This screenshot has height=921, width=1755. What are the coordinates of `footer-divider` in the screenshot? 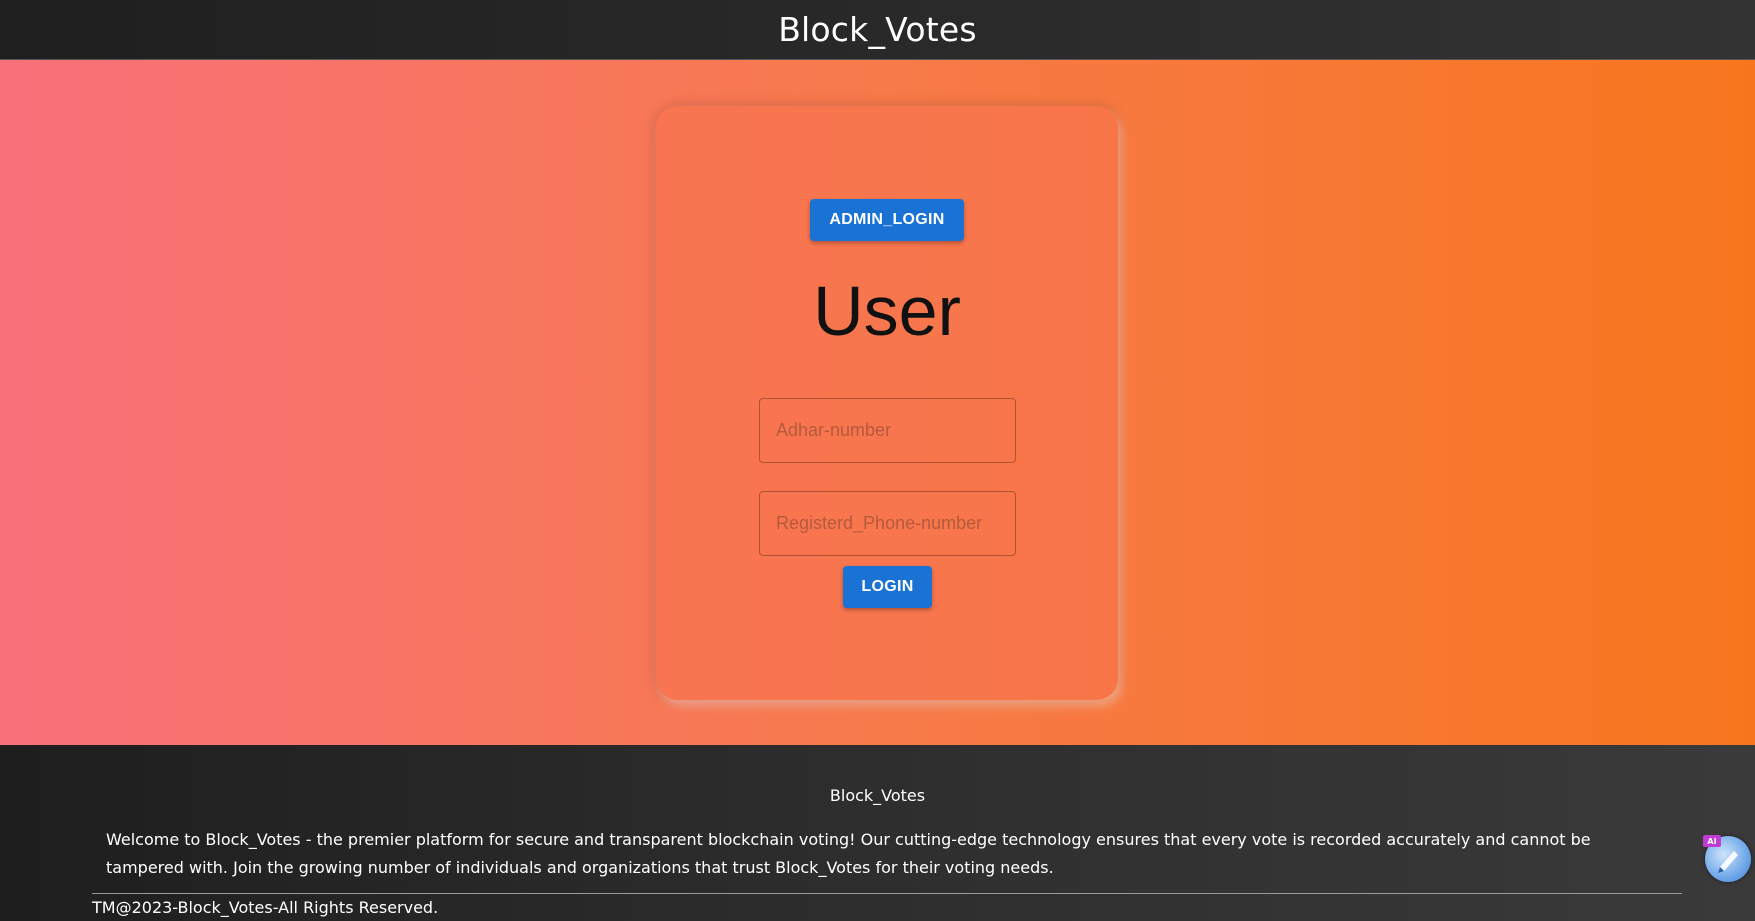 It's located at (887, 893).